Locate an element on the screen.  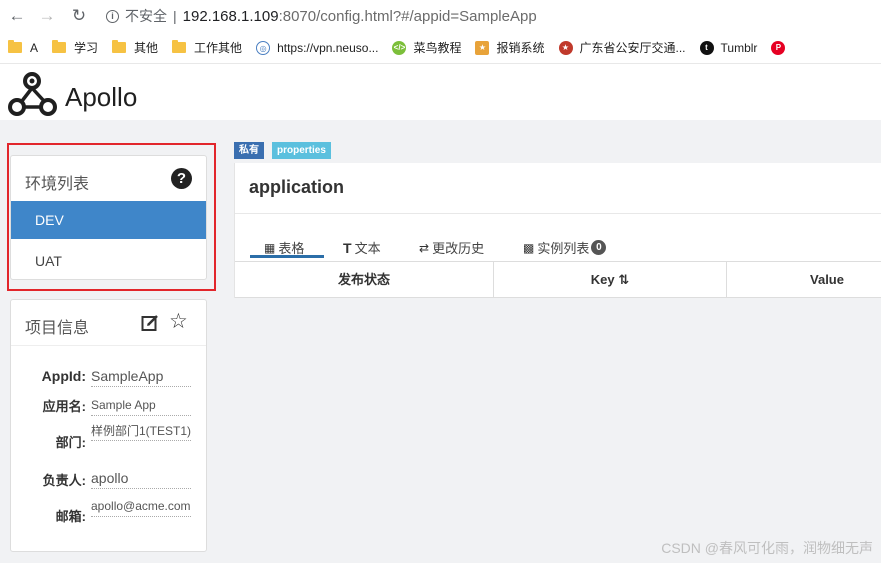
bookmark-icon: ★ is located at coordinates (482, 47).